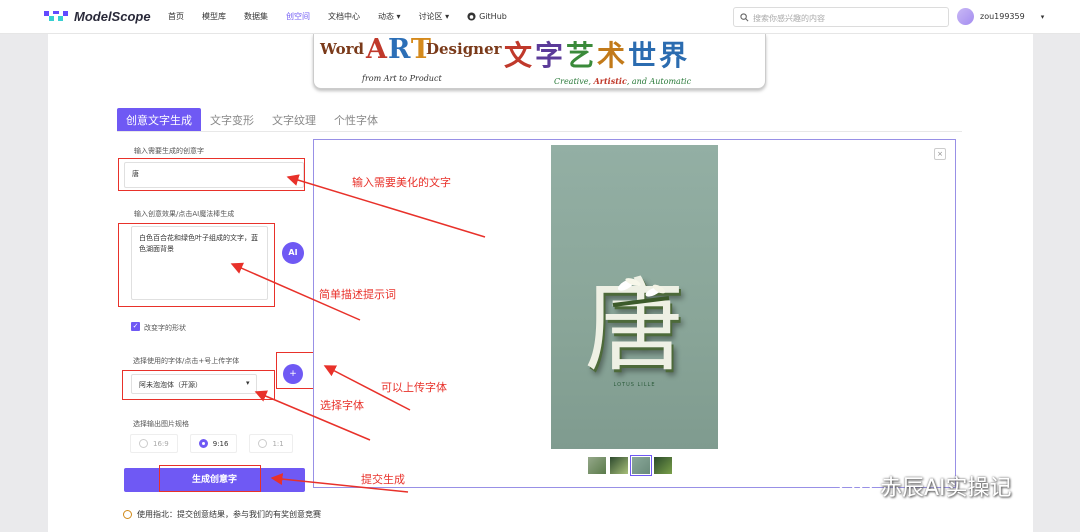 The width and height of the screenshot is (1080, 532). Describe the element at coordinates (401, 182) in the screenshot. I see `annotation-text: 输入需要美化的文字` at that location.